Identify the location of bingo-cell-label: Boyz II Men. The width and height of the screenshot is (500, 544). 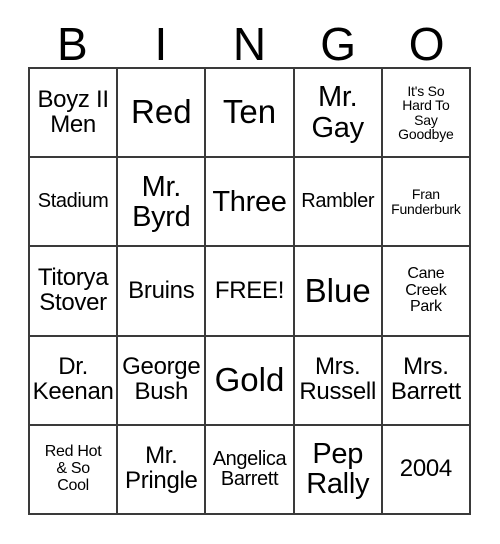
(73, 111).